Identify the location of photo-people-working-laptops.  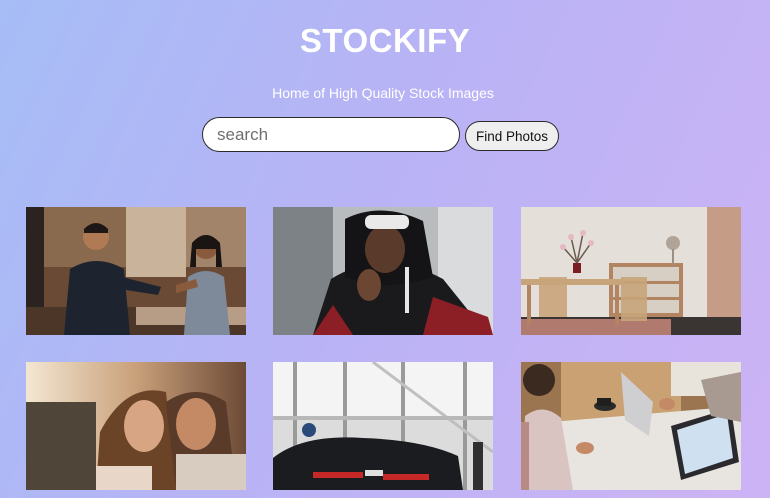
(631, 426).